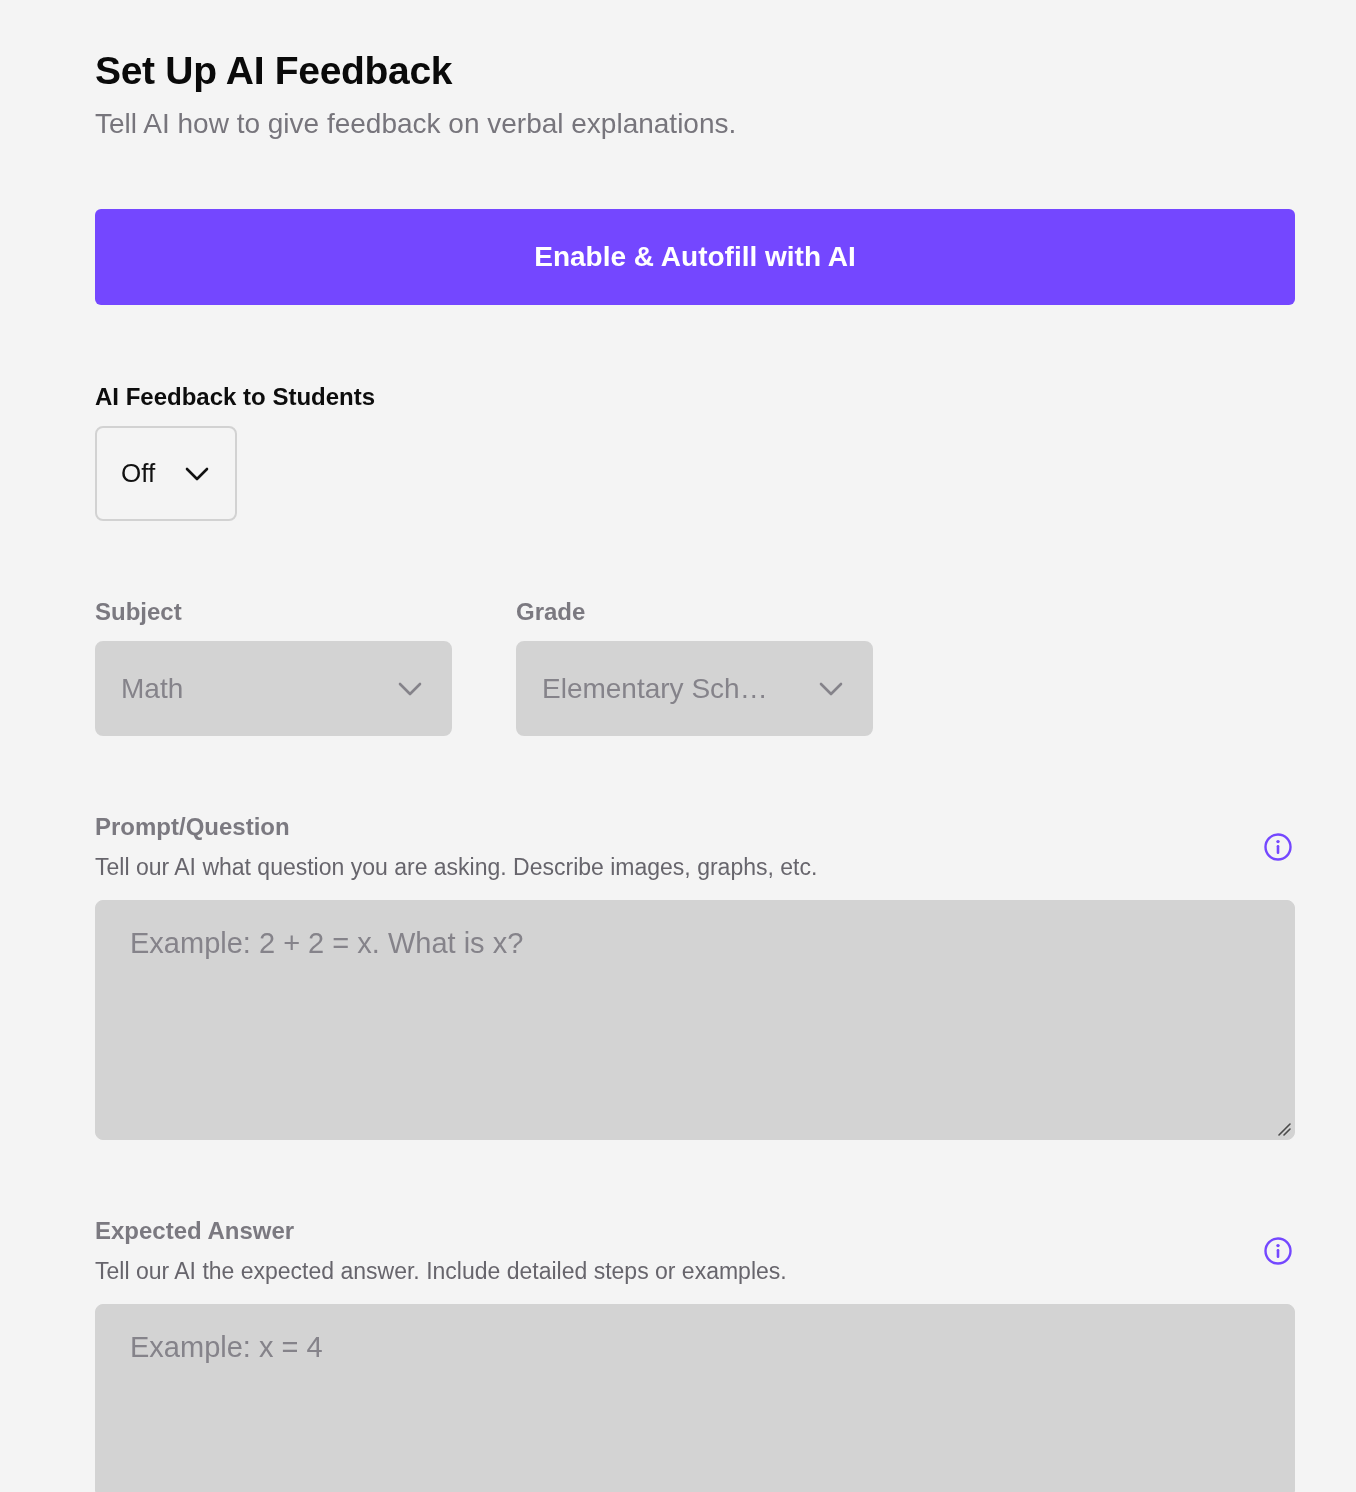 Image resolution: width=1356 pixels, height=1492 pixels. What do you see at coordinates (195, 1231) in the screenshot?
I see `field-label: Expected Answer` at bounding box center [195, 1231].